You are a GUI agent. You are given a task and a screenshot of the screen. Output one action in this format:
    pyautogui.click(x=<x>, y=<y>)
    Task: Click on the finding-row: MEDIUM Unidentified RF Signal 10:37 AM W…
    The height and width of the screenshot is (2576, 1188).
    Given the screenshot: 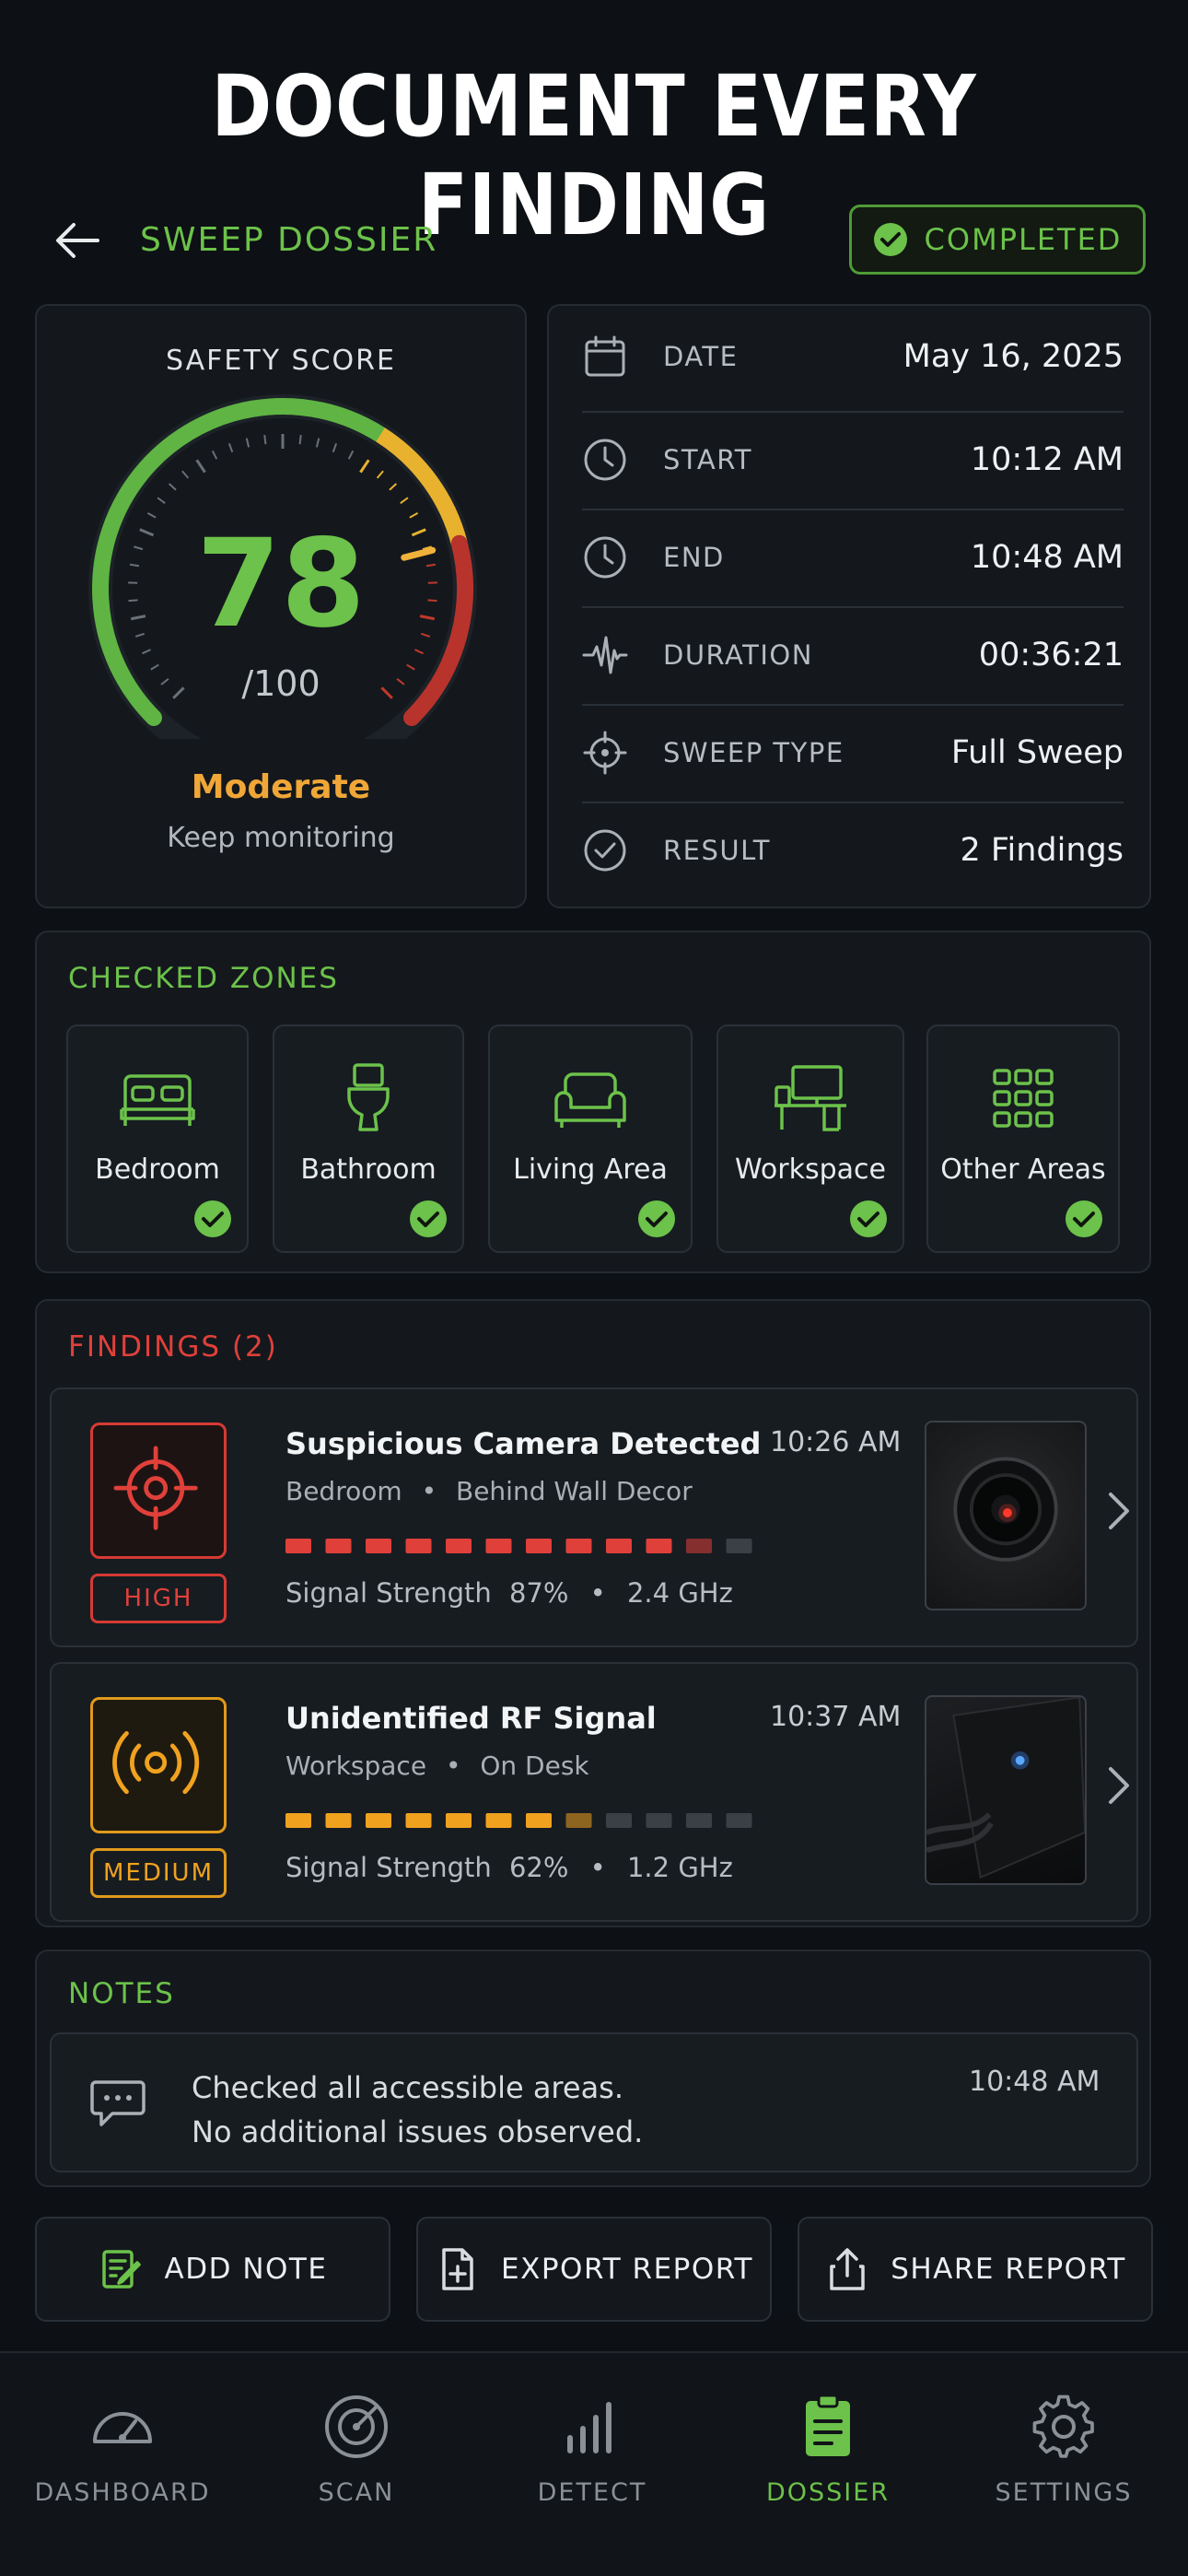 What is the action you would take?
    pyautogui.click(x=594, y=1792)
    